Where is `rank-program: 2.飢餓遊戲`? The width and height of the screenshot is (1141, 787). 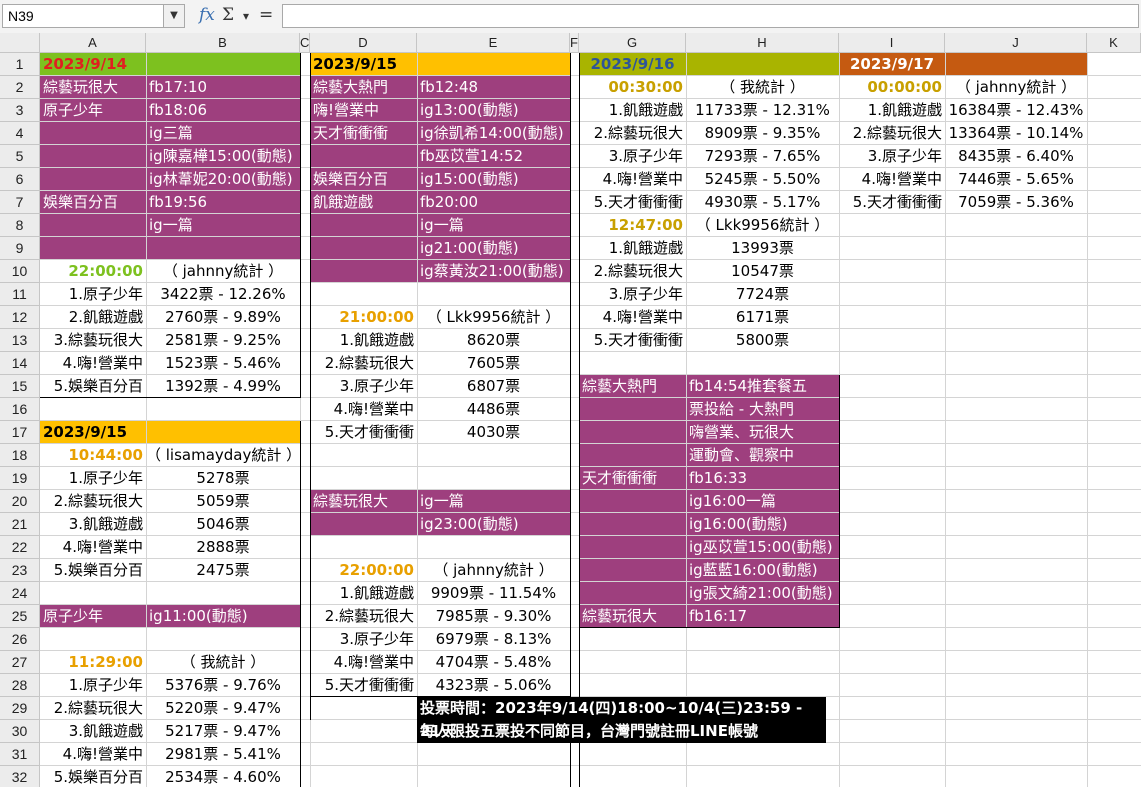
rank-program: 2.飢餓遊戲 is located at coordinates (93, 317).